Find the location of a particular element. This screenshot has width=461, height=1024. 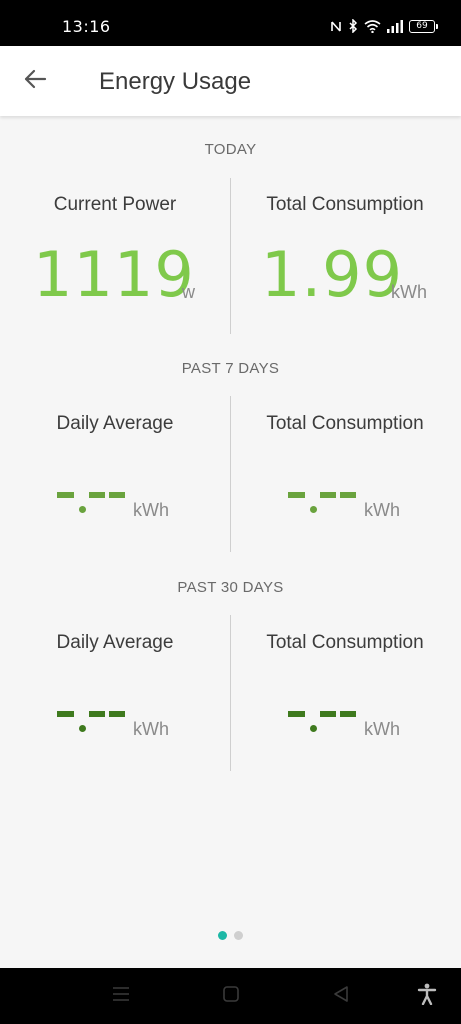

bluetooth-icon is located at coordinates (353, 26).